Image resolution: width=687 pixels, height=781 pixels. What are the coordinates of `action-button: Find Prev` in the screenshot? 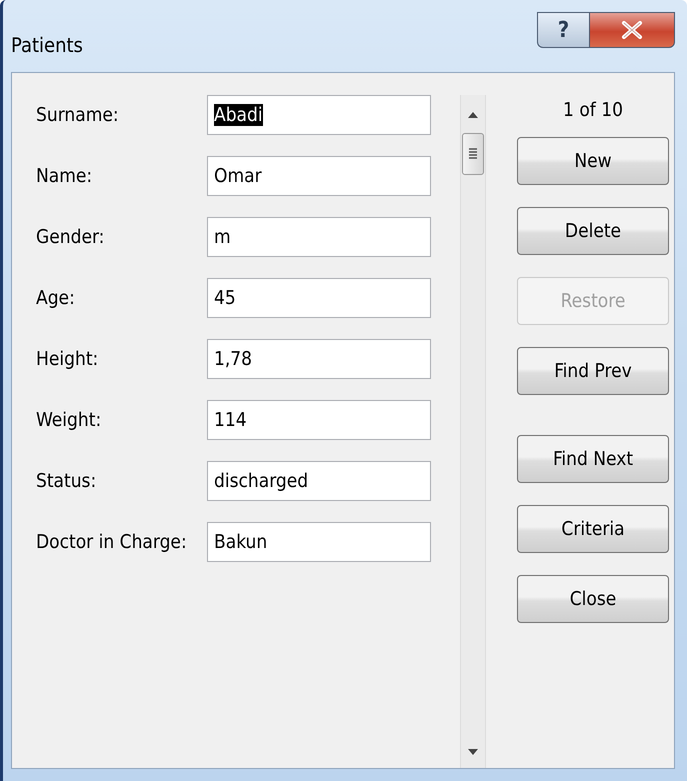 It's located at (593, 371).